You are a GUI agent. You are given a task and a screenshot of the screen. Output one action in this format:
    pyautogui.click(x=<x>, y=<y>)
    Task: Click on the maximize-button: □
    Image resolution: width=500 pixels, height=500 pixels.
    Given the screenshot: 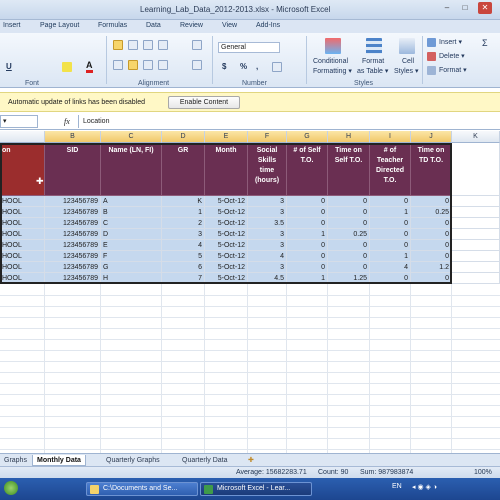 What is the action you would take?
    pyautogui.click(x=465, y=8)
    